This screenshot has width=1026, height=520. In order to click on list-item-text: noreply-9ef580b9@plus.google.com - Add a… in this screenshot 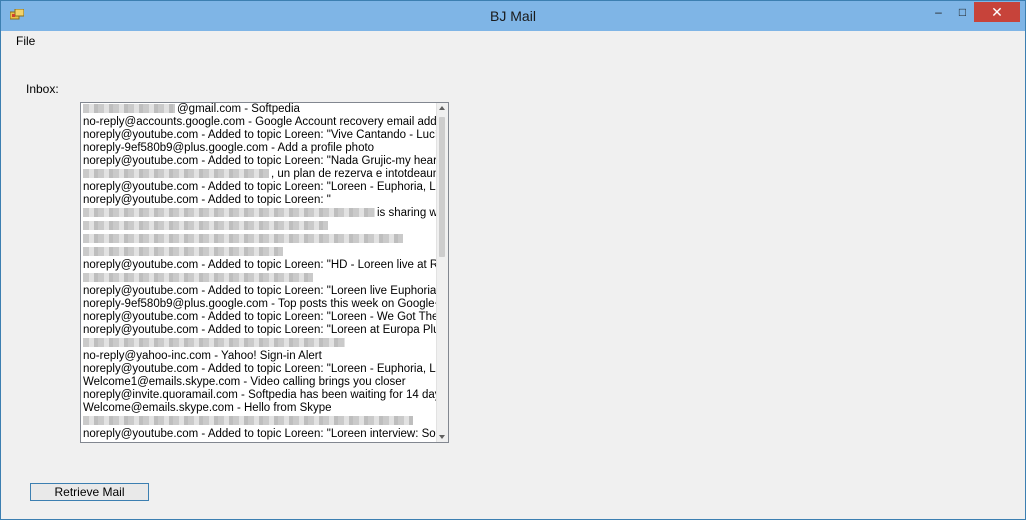, I will do `click(229, 148)`.